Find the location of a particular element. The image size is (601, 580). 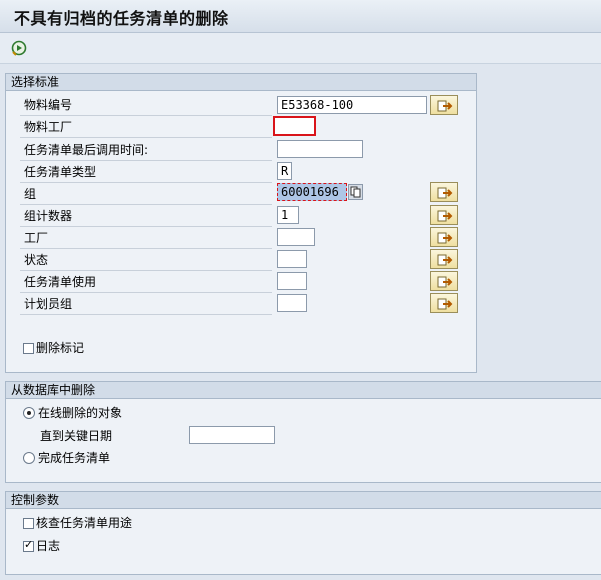

planner-field is located at coordinates (292, 303).